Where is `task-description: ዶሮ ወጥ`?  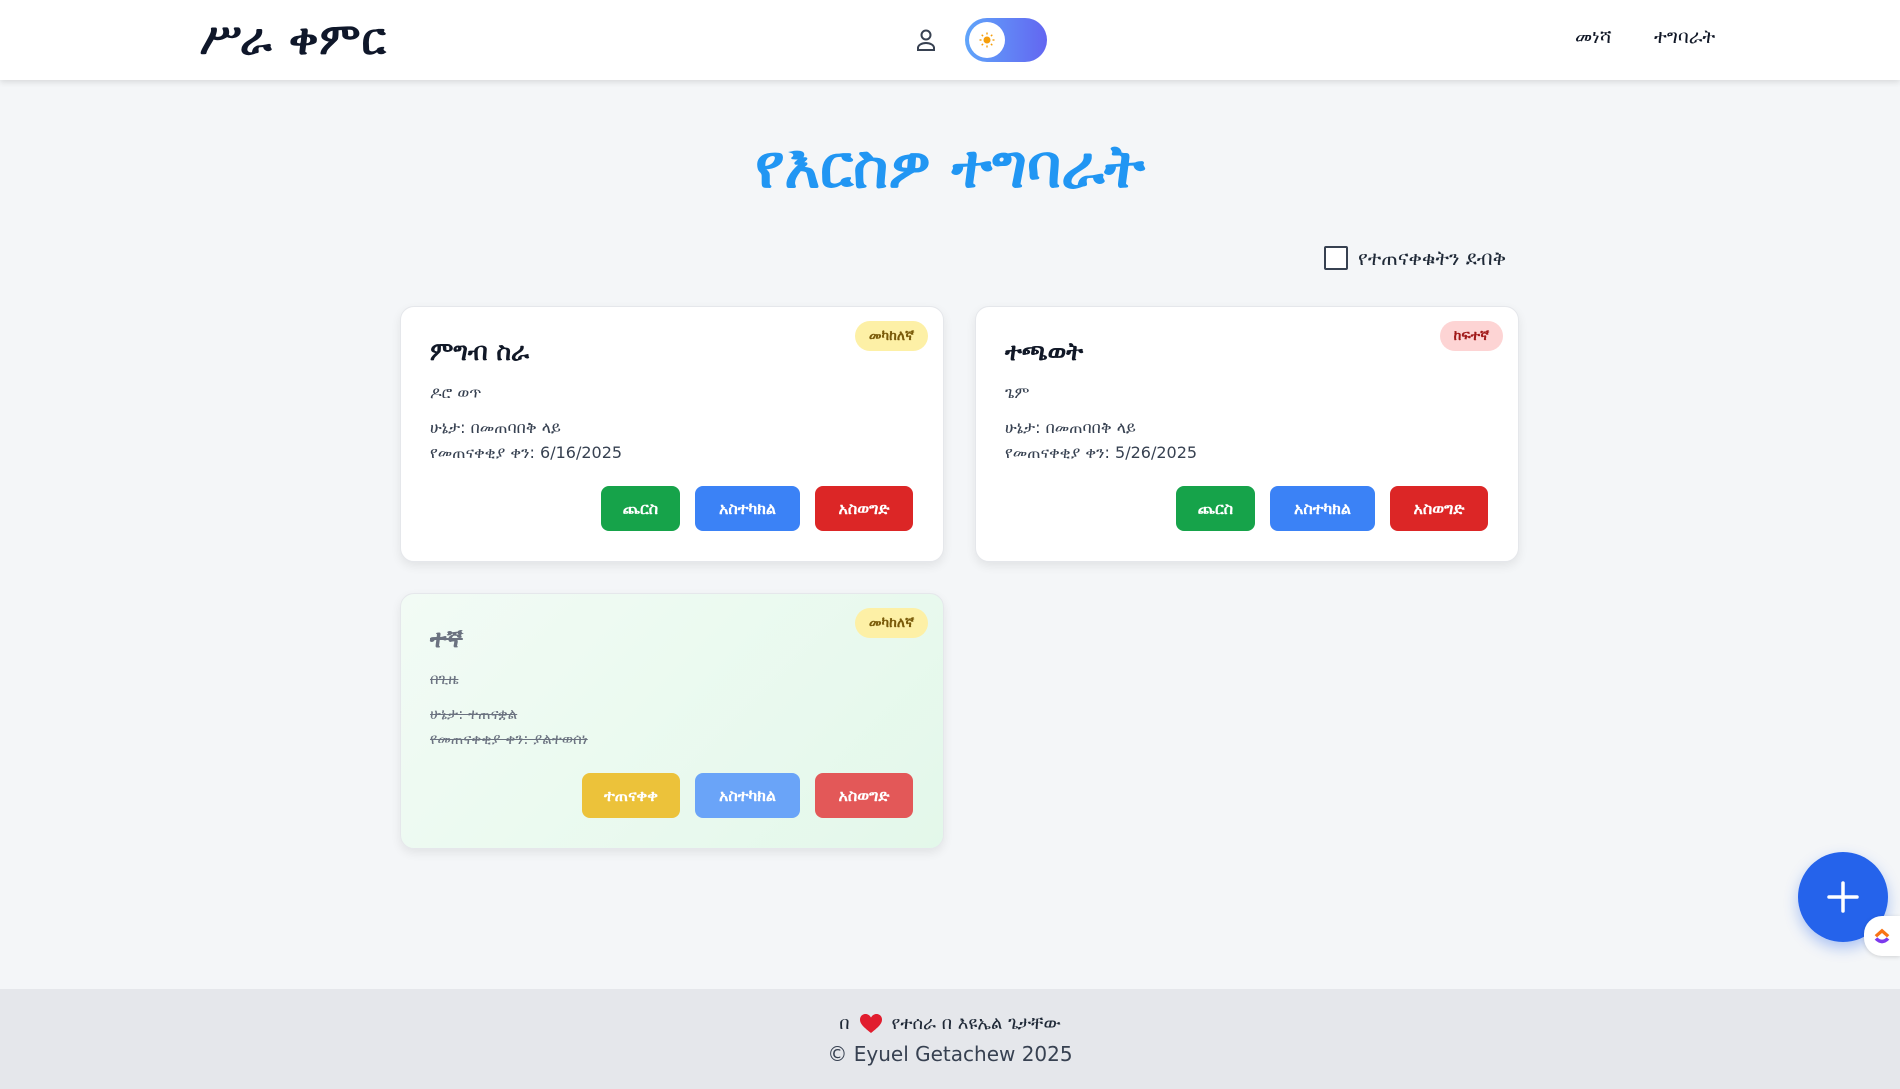 task-description: ዶሮ ወጥ is located at coordinates (456, 392).